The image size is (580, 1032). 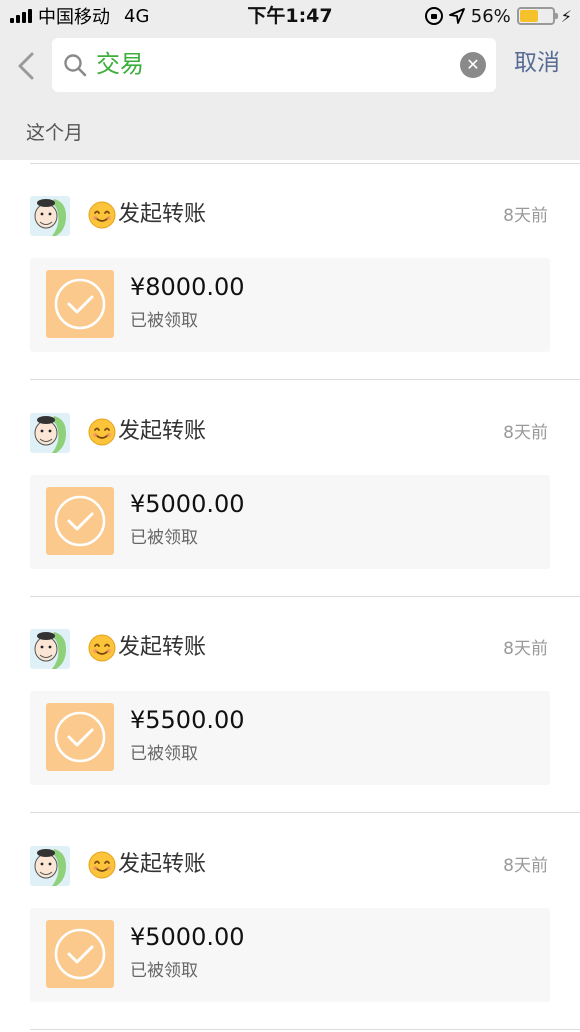 I want to click on section-header: 这个月, so click(x=55, y=133).